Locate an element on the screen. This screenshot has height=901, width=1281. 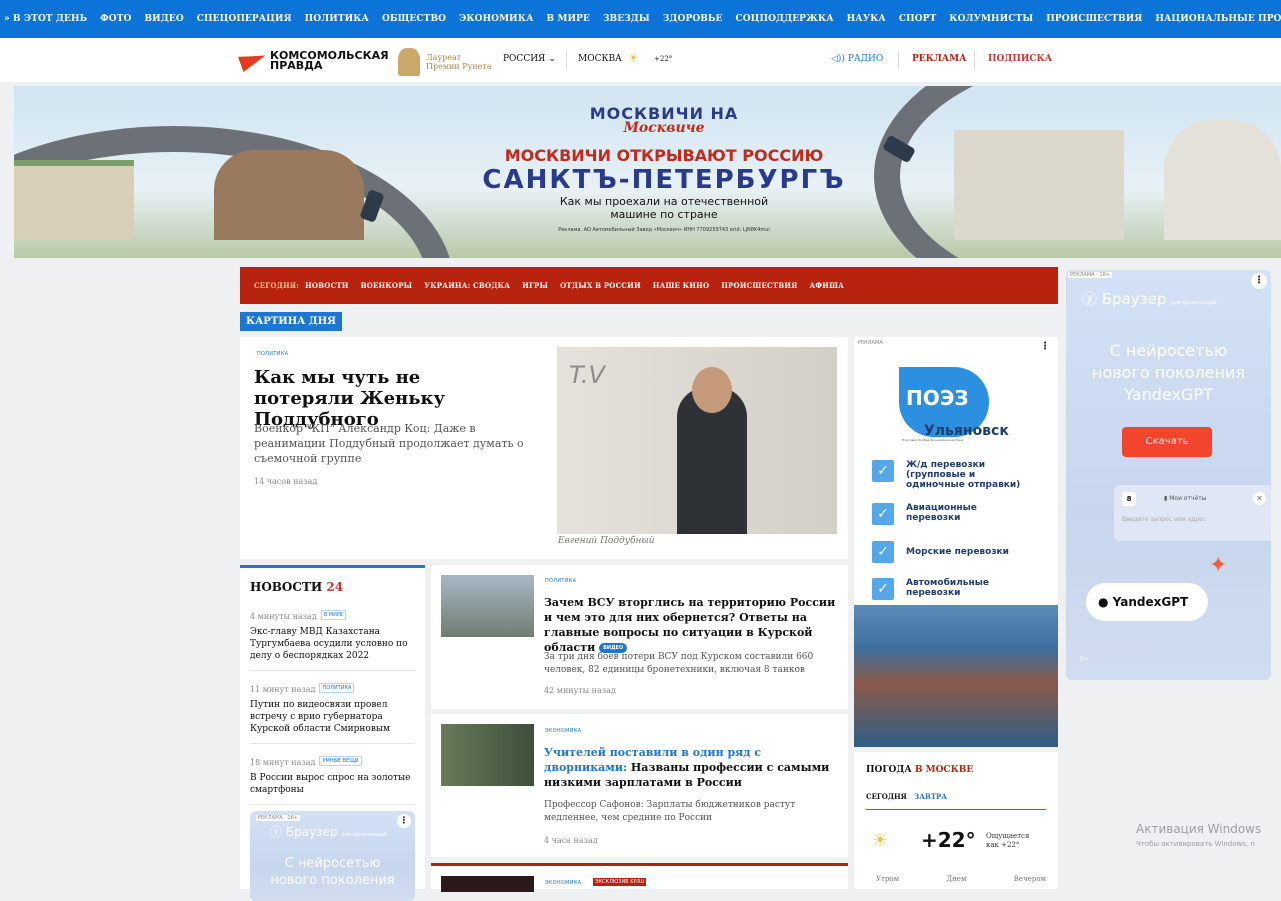
day-parts: Утром Днем Вечером is located at coordinates (961, 879).